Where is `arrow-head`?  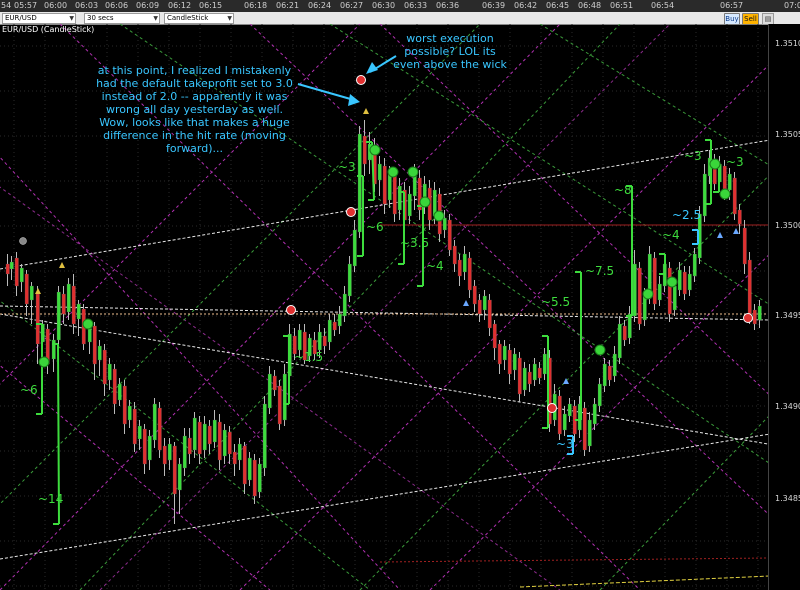 arrow-head is located at coordinates (354, 100).